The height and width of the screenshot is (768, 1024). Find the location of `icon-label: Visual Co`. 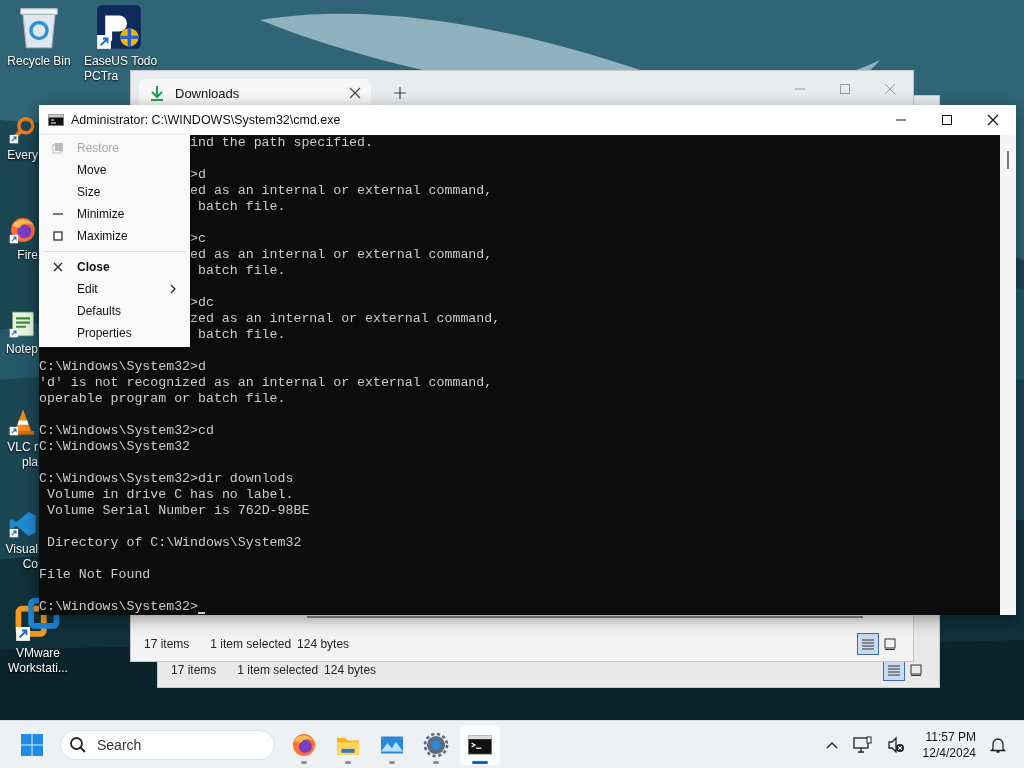

icon-label: Visual Co is located at coordinates (22, 557).